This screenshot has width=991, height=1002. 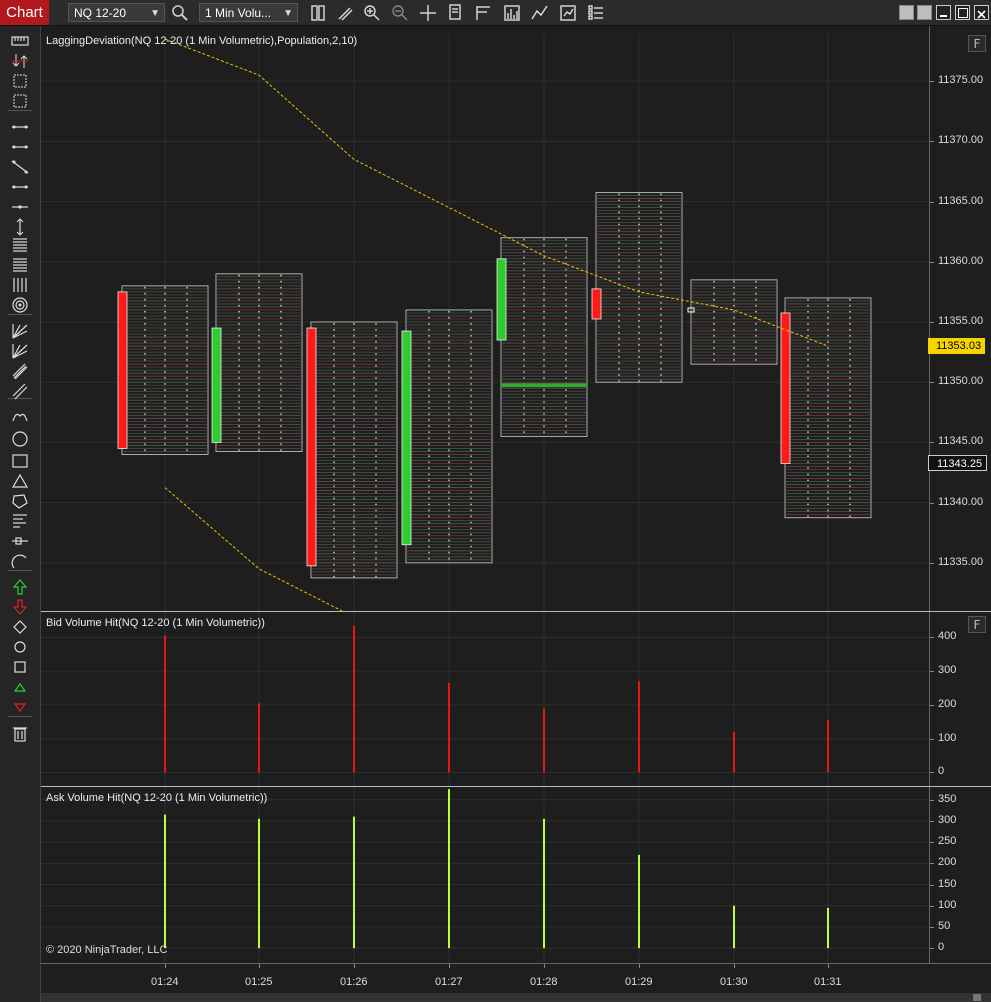 I want to click on arrow-down-icon, so click(x=20, y=607).